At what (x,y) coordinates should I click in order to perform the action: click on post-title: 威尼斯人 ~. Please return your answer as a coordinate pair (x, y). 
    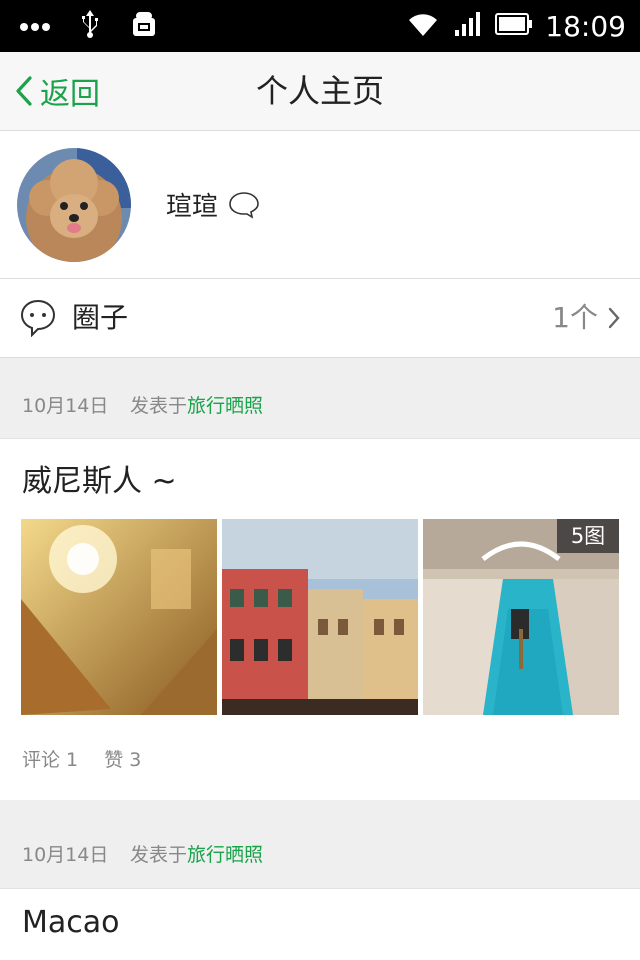
    Looking at the image, I should click on (99, 478).